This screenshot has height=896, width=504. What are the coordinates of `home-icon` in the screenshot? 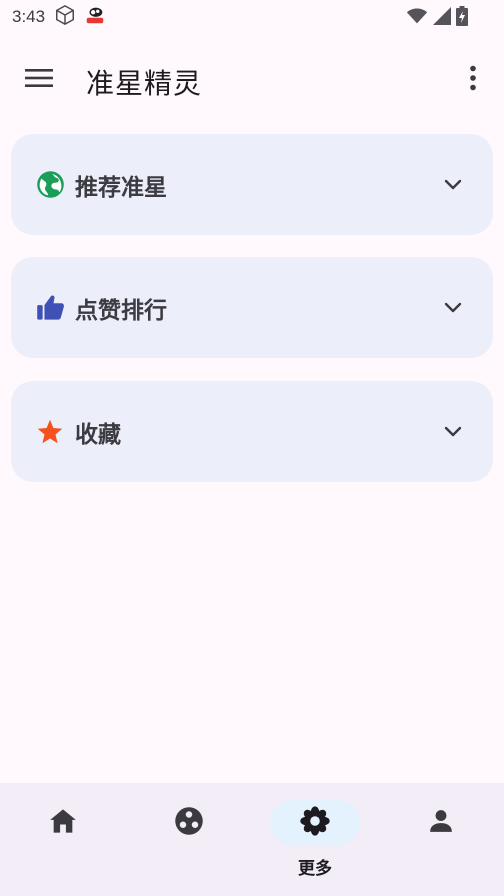 It's located at (63, 823).